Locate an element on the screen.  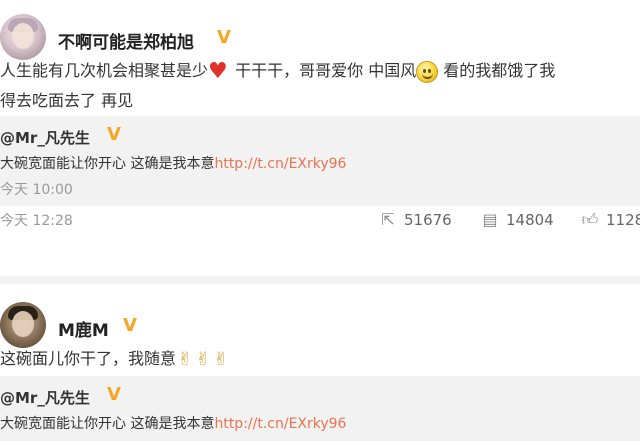
smiley-emoji-icon is located at coordinates (427, 71).